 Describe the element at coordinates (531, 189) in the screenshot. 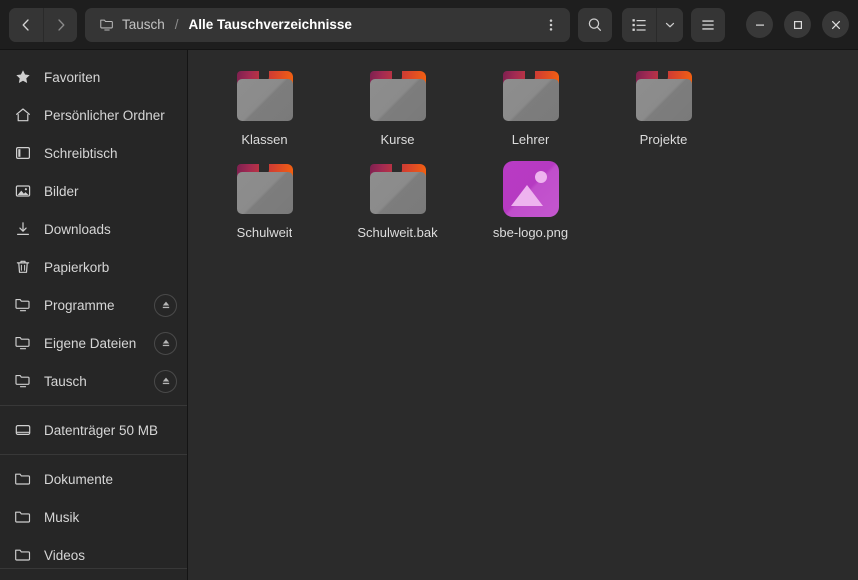

I see `image-file-icon` at that location.